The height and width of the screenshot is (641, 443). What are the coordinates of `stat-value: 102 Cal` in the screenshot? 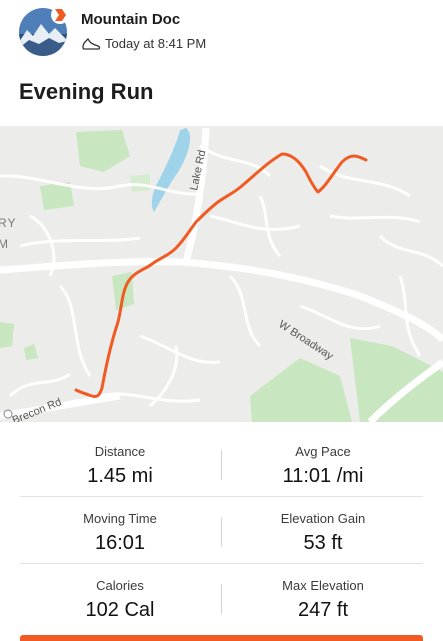 It's located at (120, 610).